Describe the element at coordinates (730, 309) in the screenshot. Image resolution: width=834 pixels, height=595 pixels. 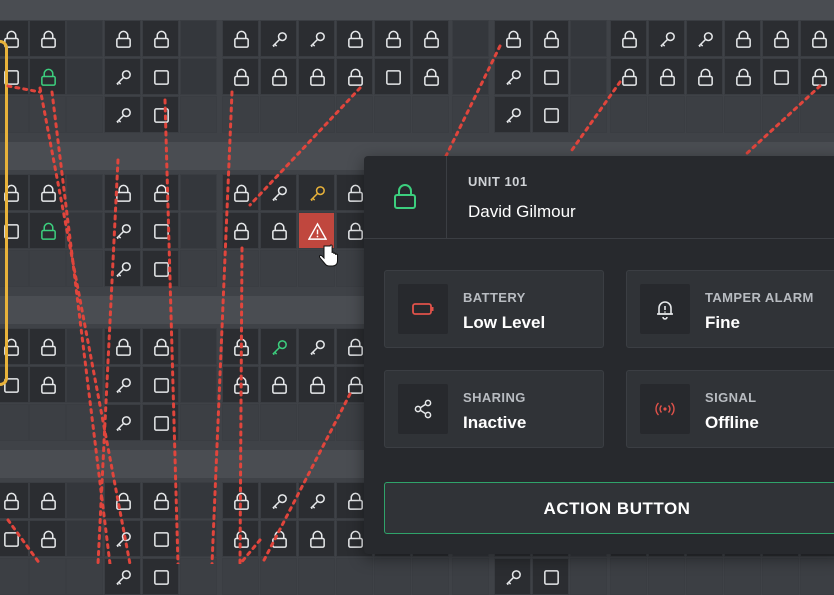
I see `tamper-alarm-card: TAMPER ALARM Fine` at that location.